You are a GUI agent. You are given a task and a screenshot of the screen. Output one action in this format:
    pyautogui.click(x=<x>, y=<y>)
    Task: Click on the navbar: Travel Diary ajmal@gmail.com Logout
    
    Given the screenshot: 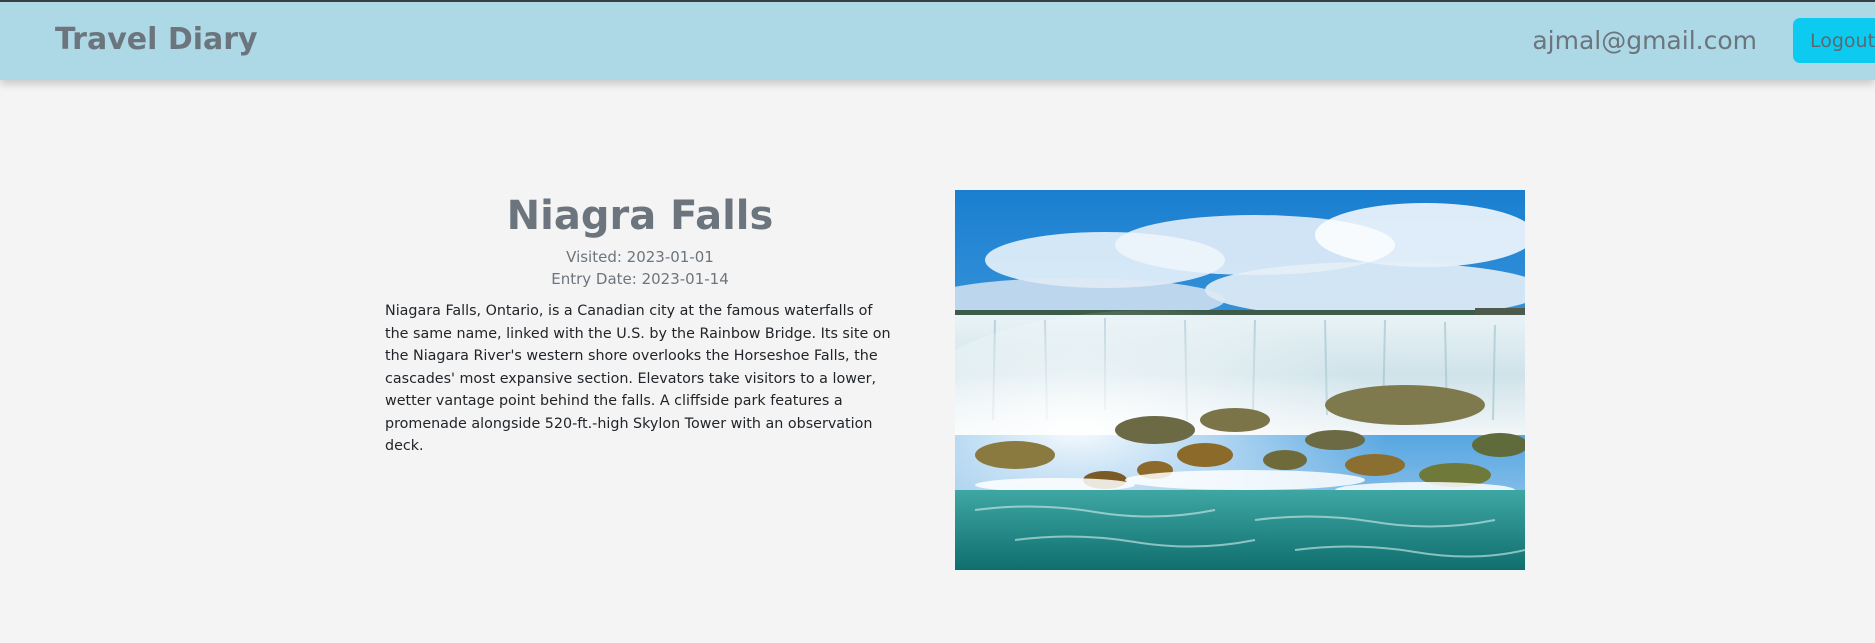 What is the action you would take?
    pyautogui.click(x=937, y=41)
    